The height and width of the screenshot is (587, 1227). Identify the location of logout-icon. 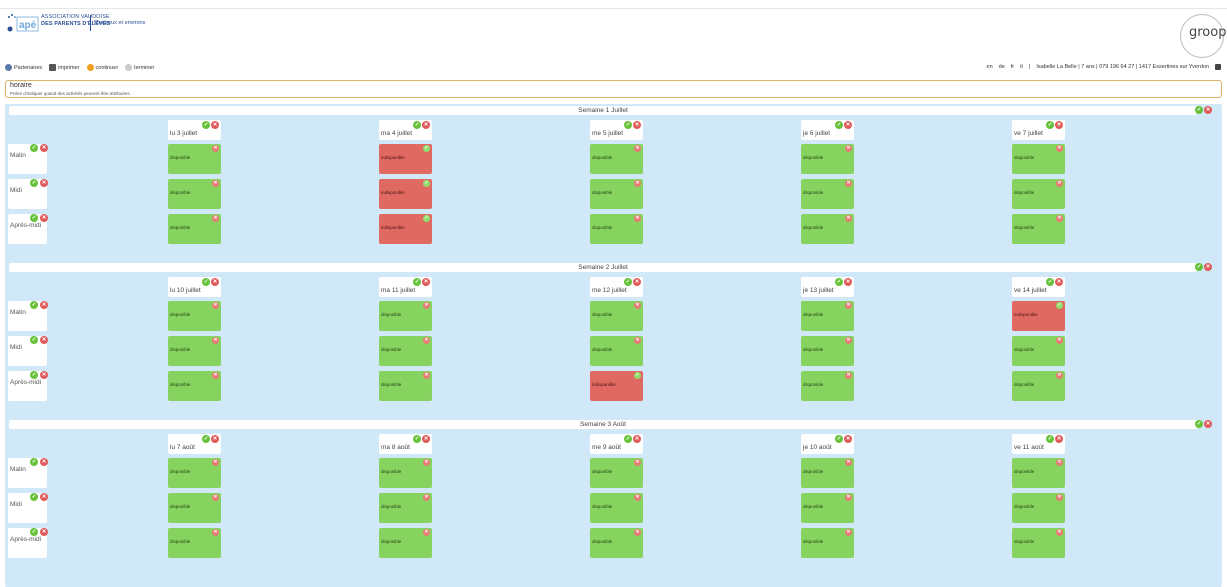
(1218, 67).